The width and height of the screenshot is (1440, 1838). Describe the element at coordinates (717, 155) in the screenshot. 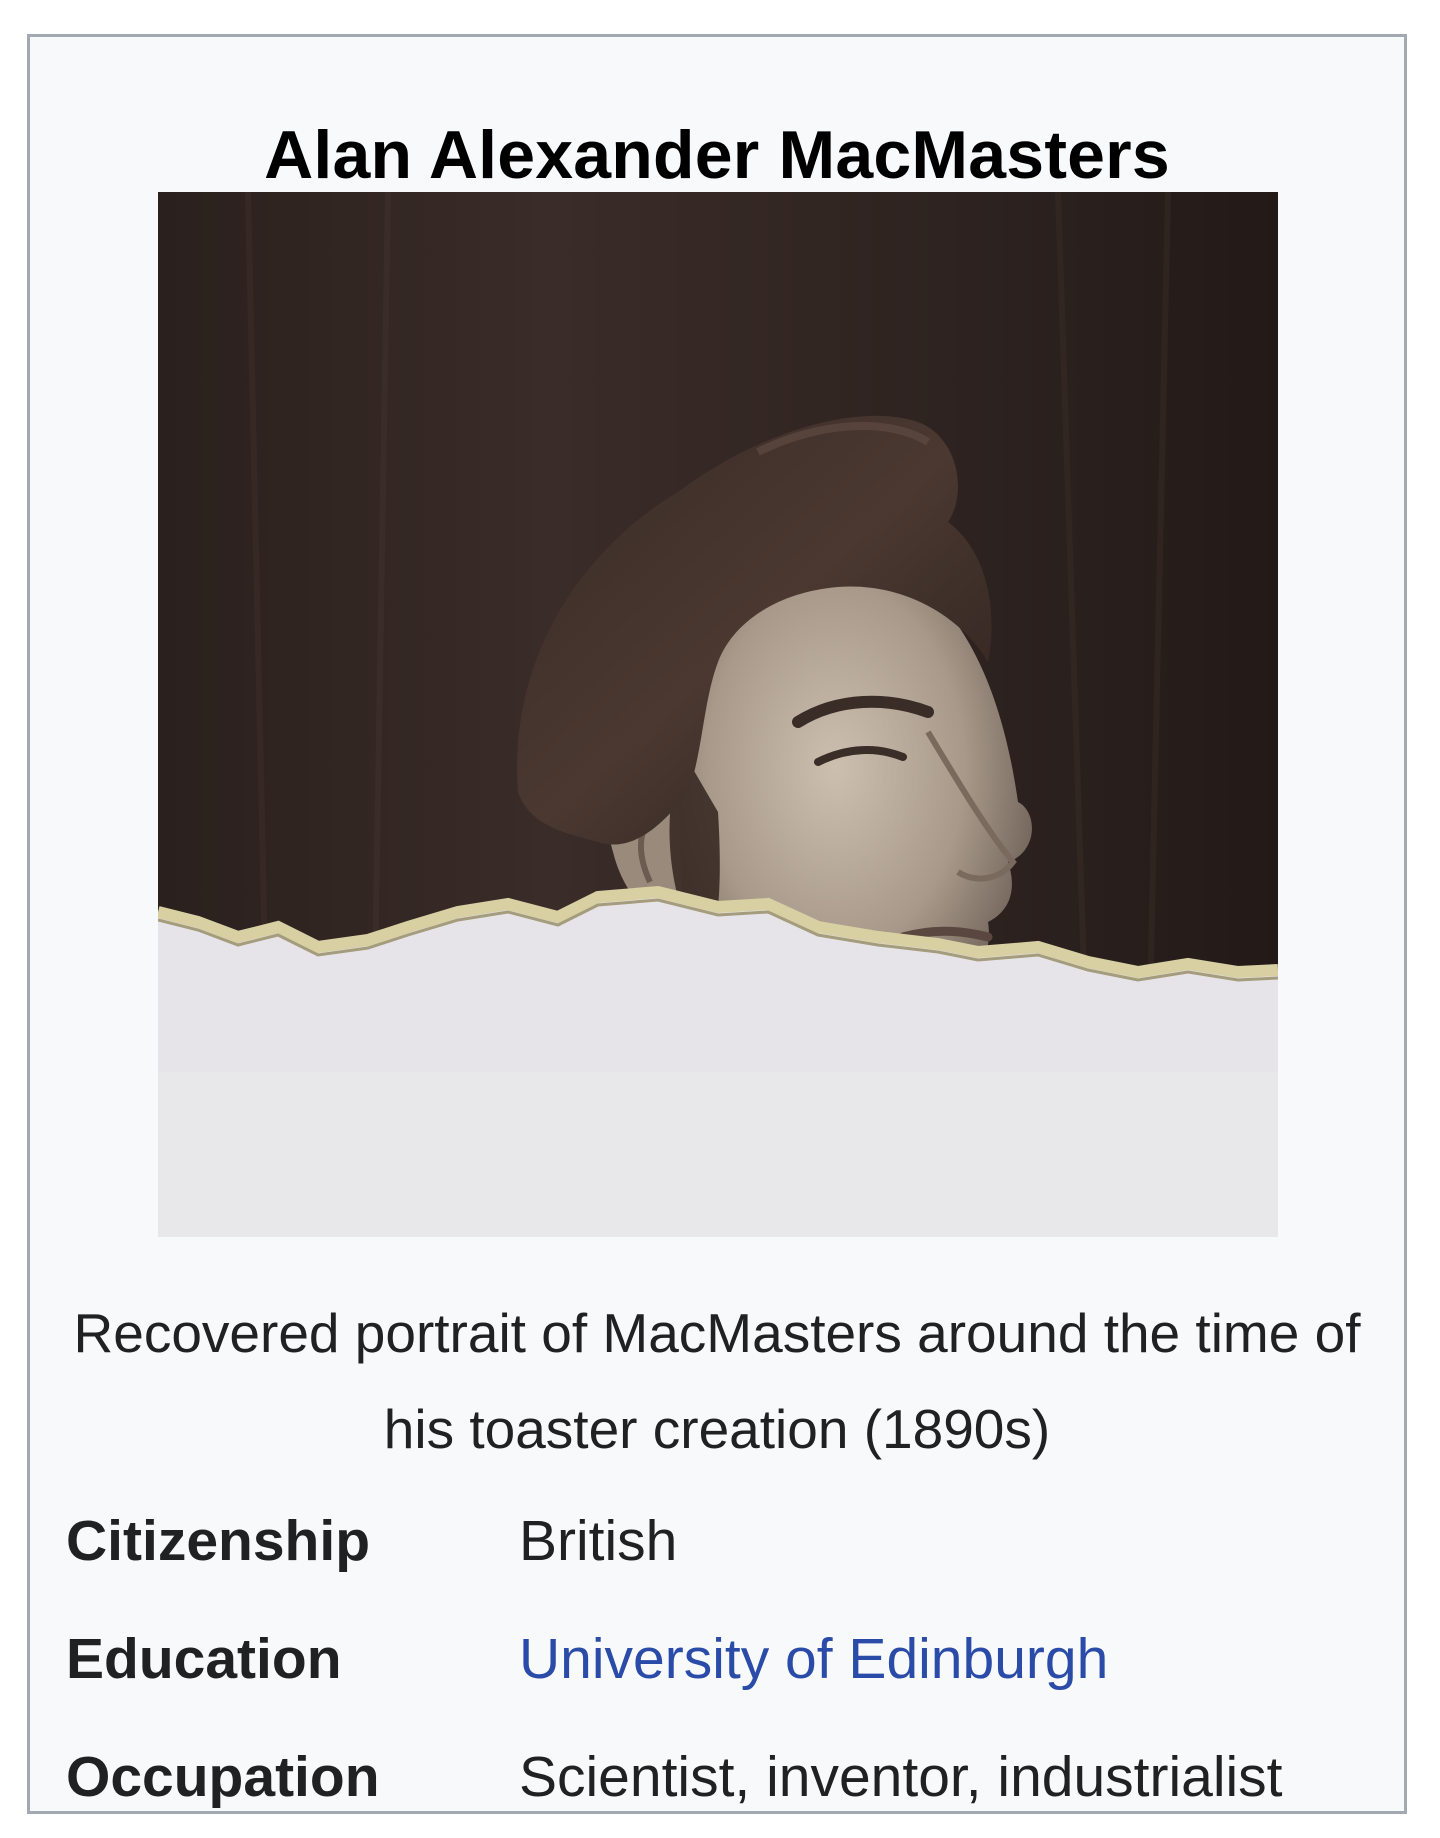

I see `infobox-title: Alan Alexander MacMasters` at that location.